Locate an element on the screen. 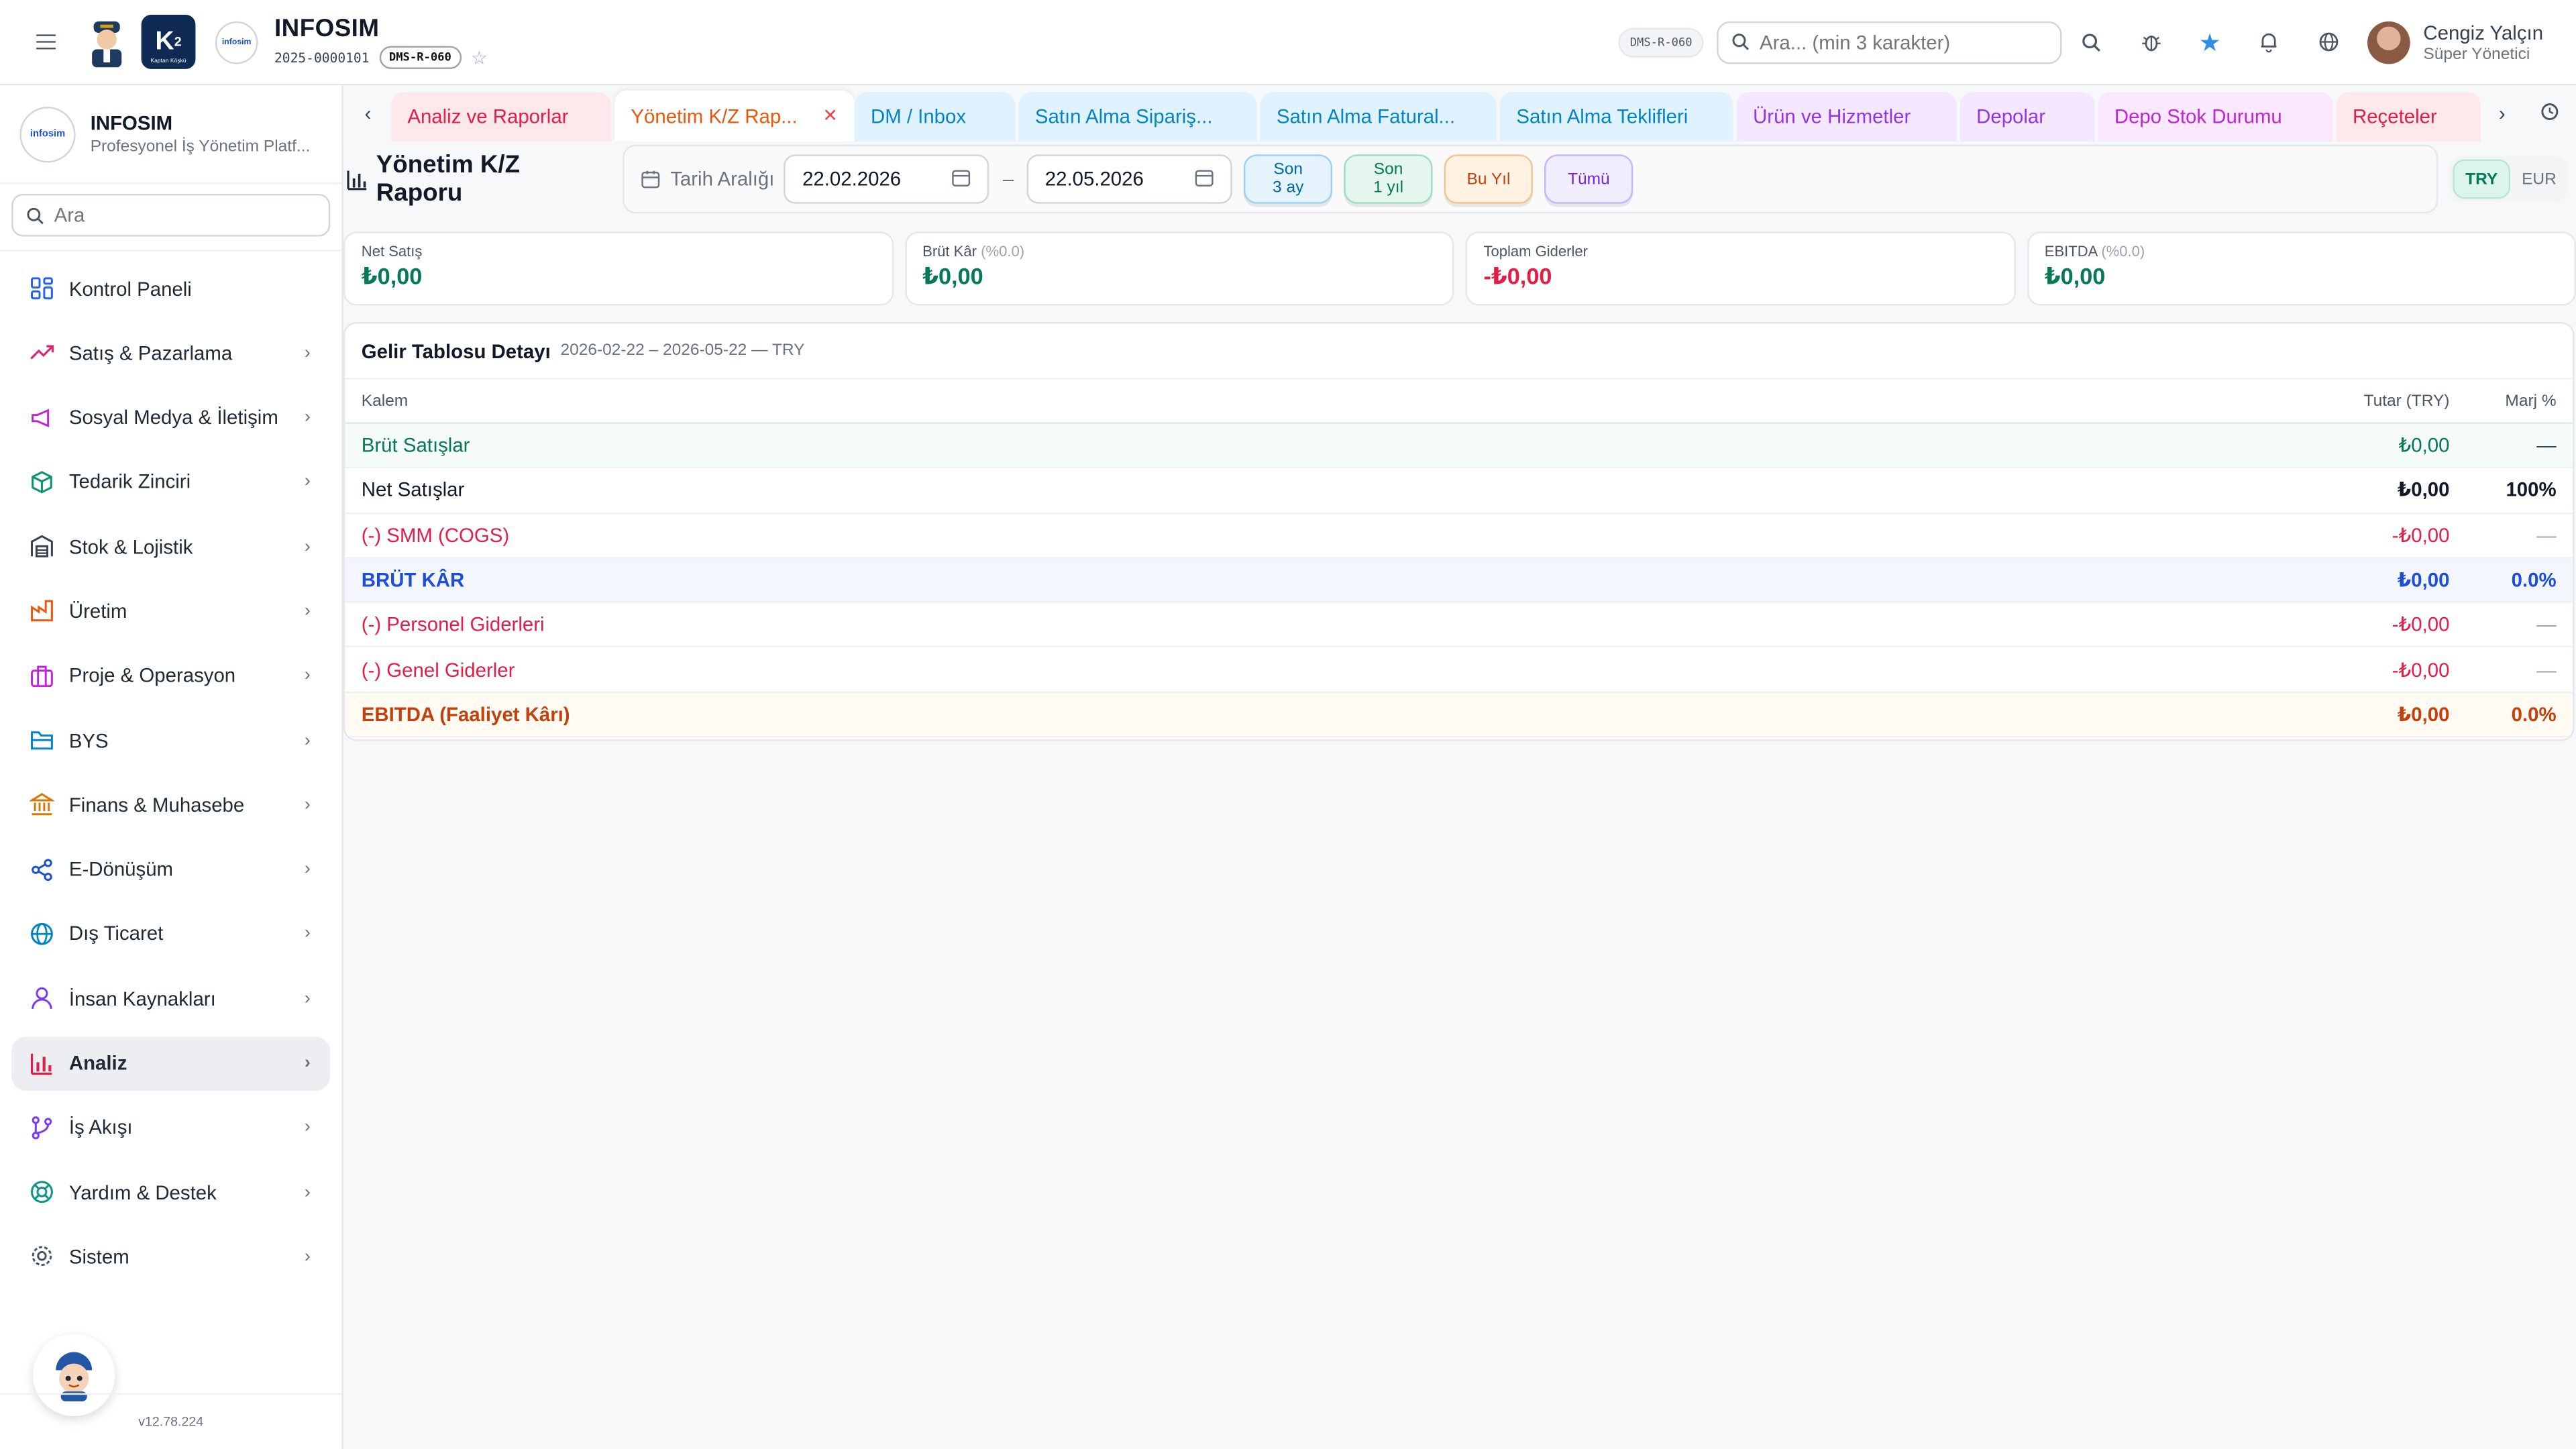 This screenshot has width=2576, height=1449. user-role: Süper Yönetici is located at coordinates (2476, 54).